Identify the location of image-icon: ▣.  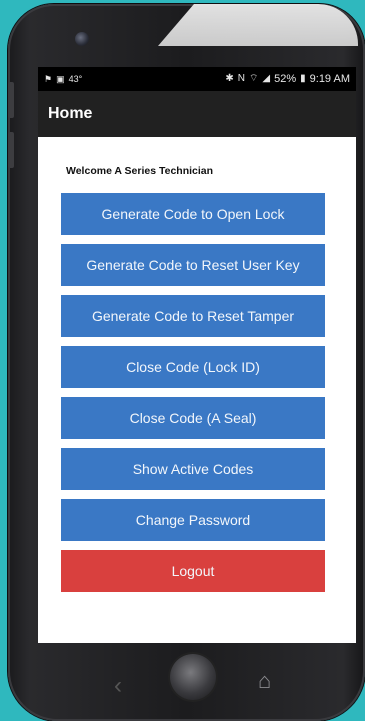
(60, 78).